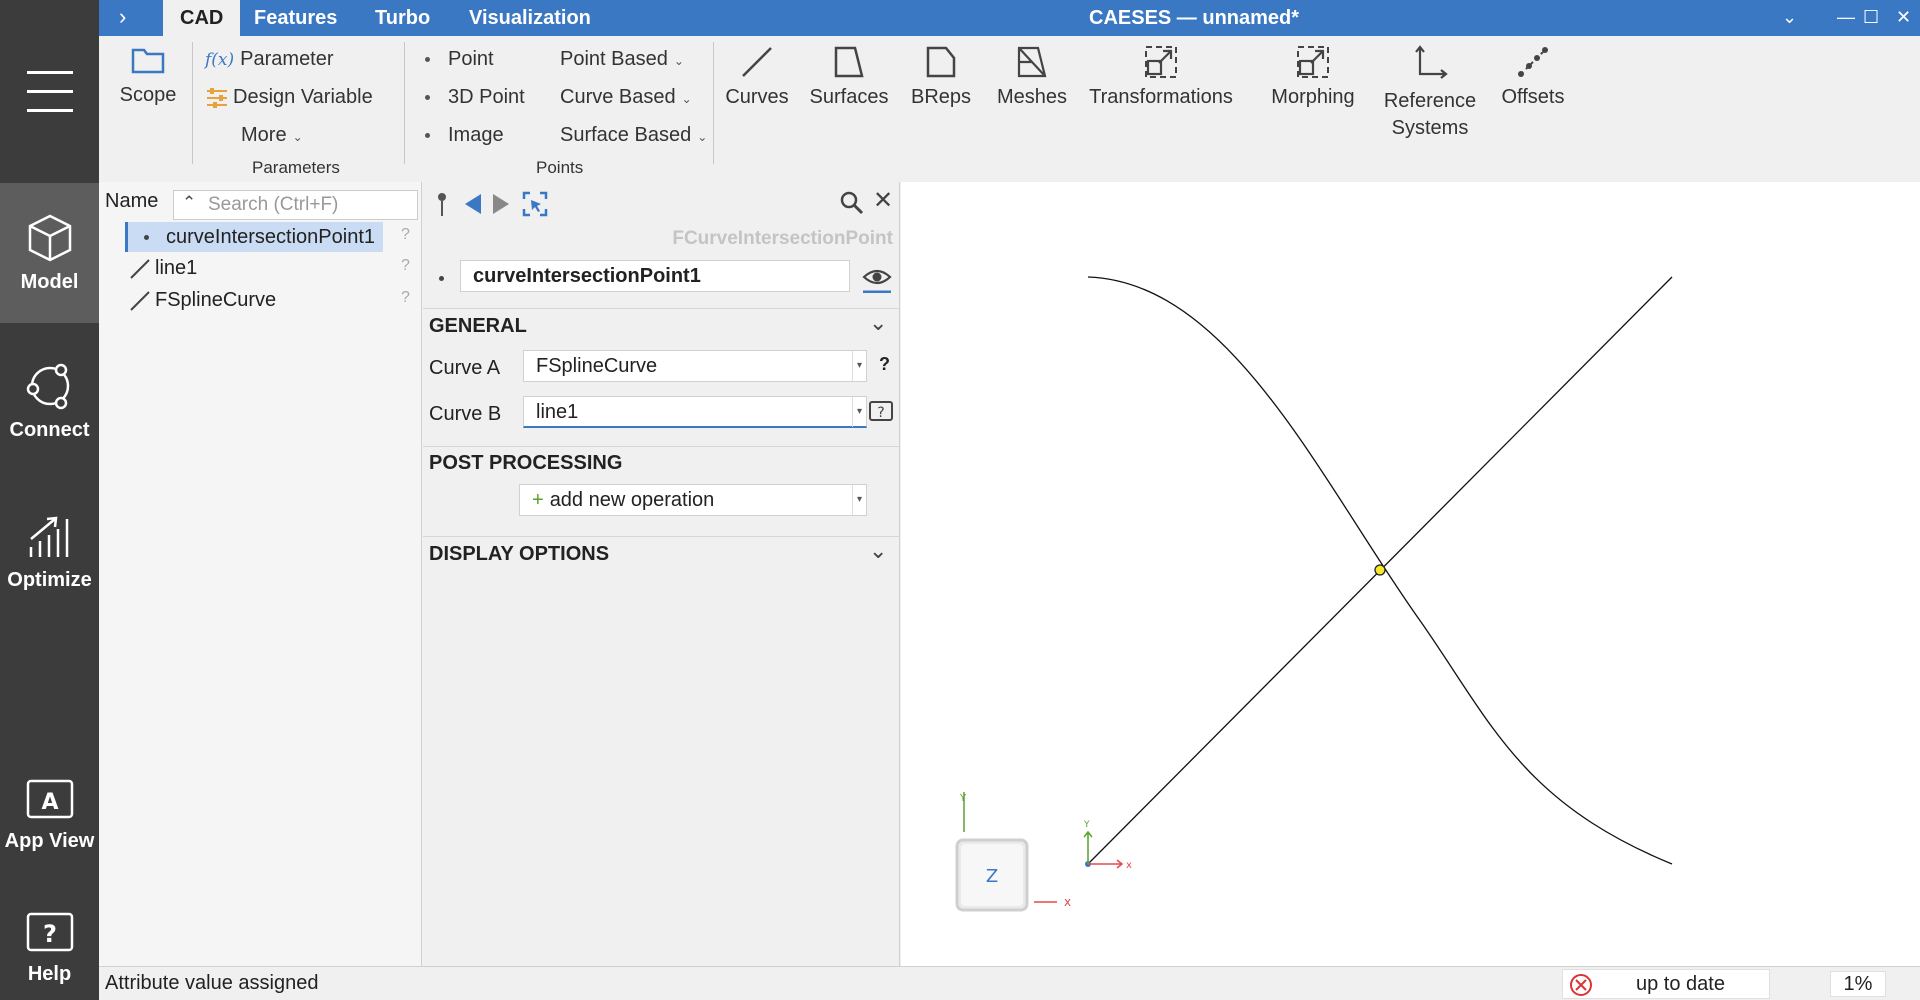  What do you see at coordinates (202, 300) in the screenshot?
I see `tree-item-fspline-curve: FSplineCurve` at bounding box center [202, 300].